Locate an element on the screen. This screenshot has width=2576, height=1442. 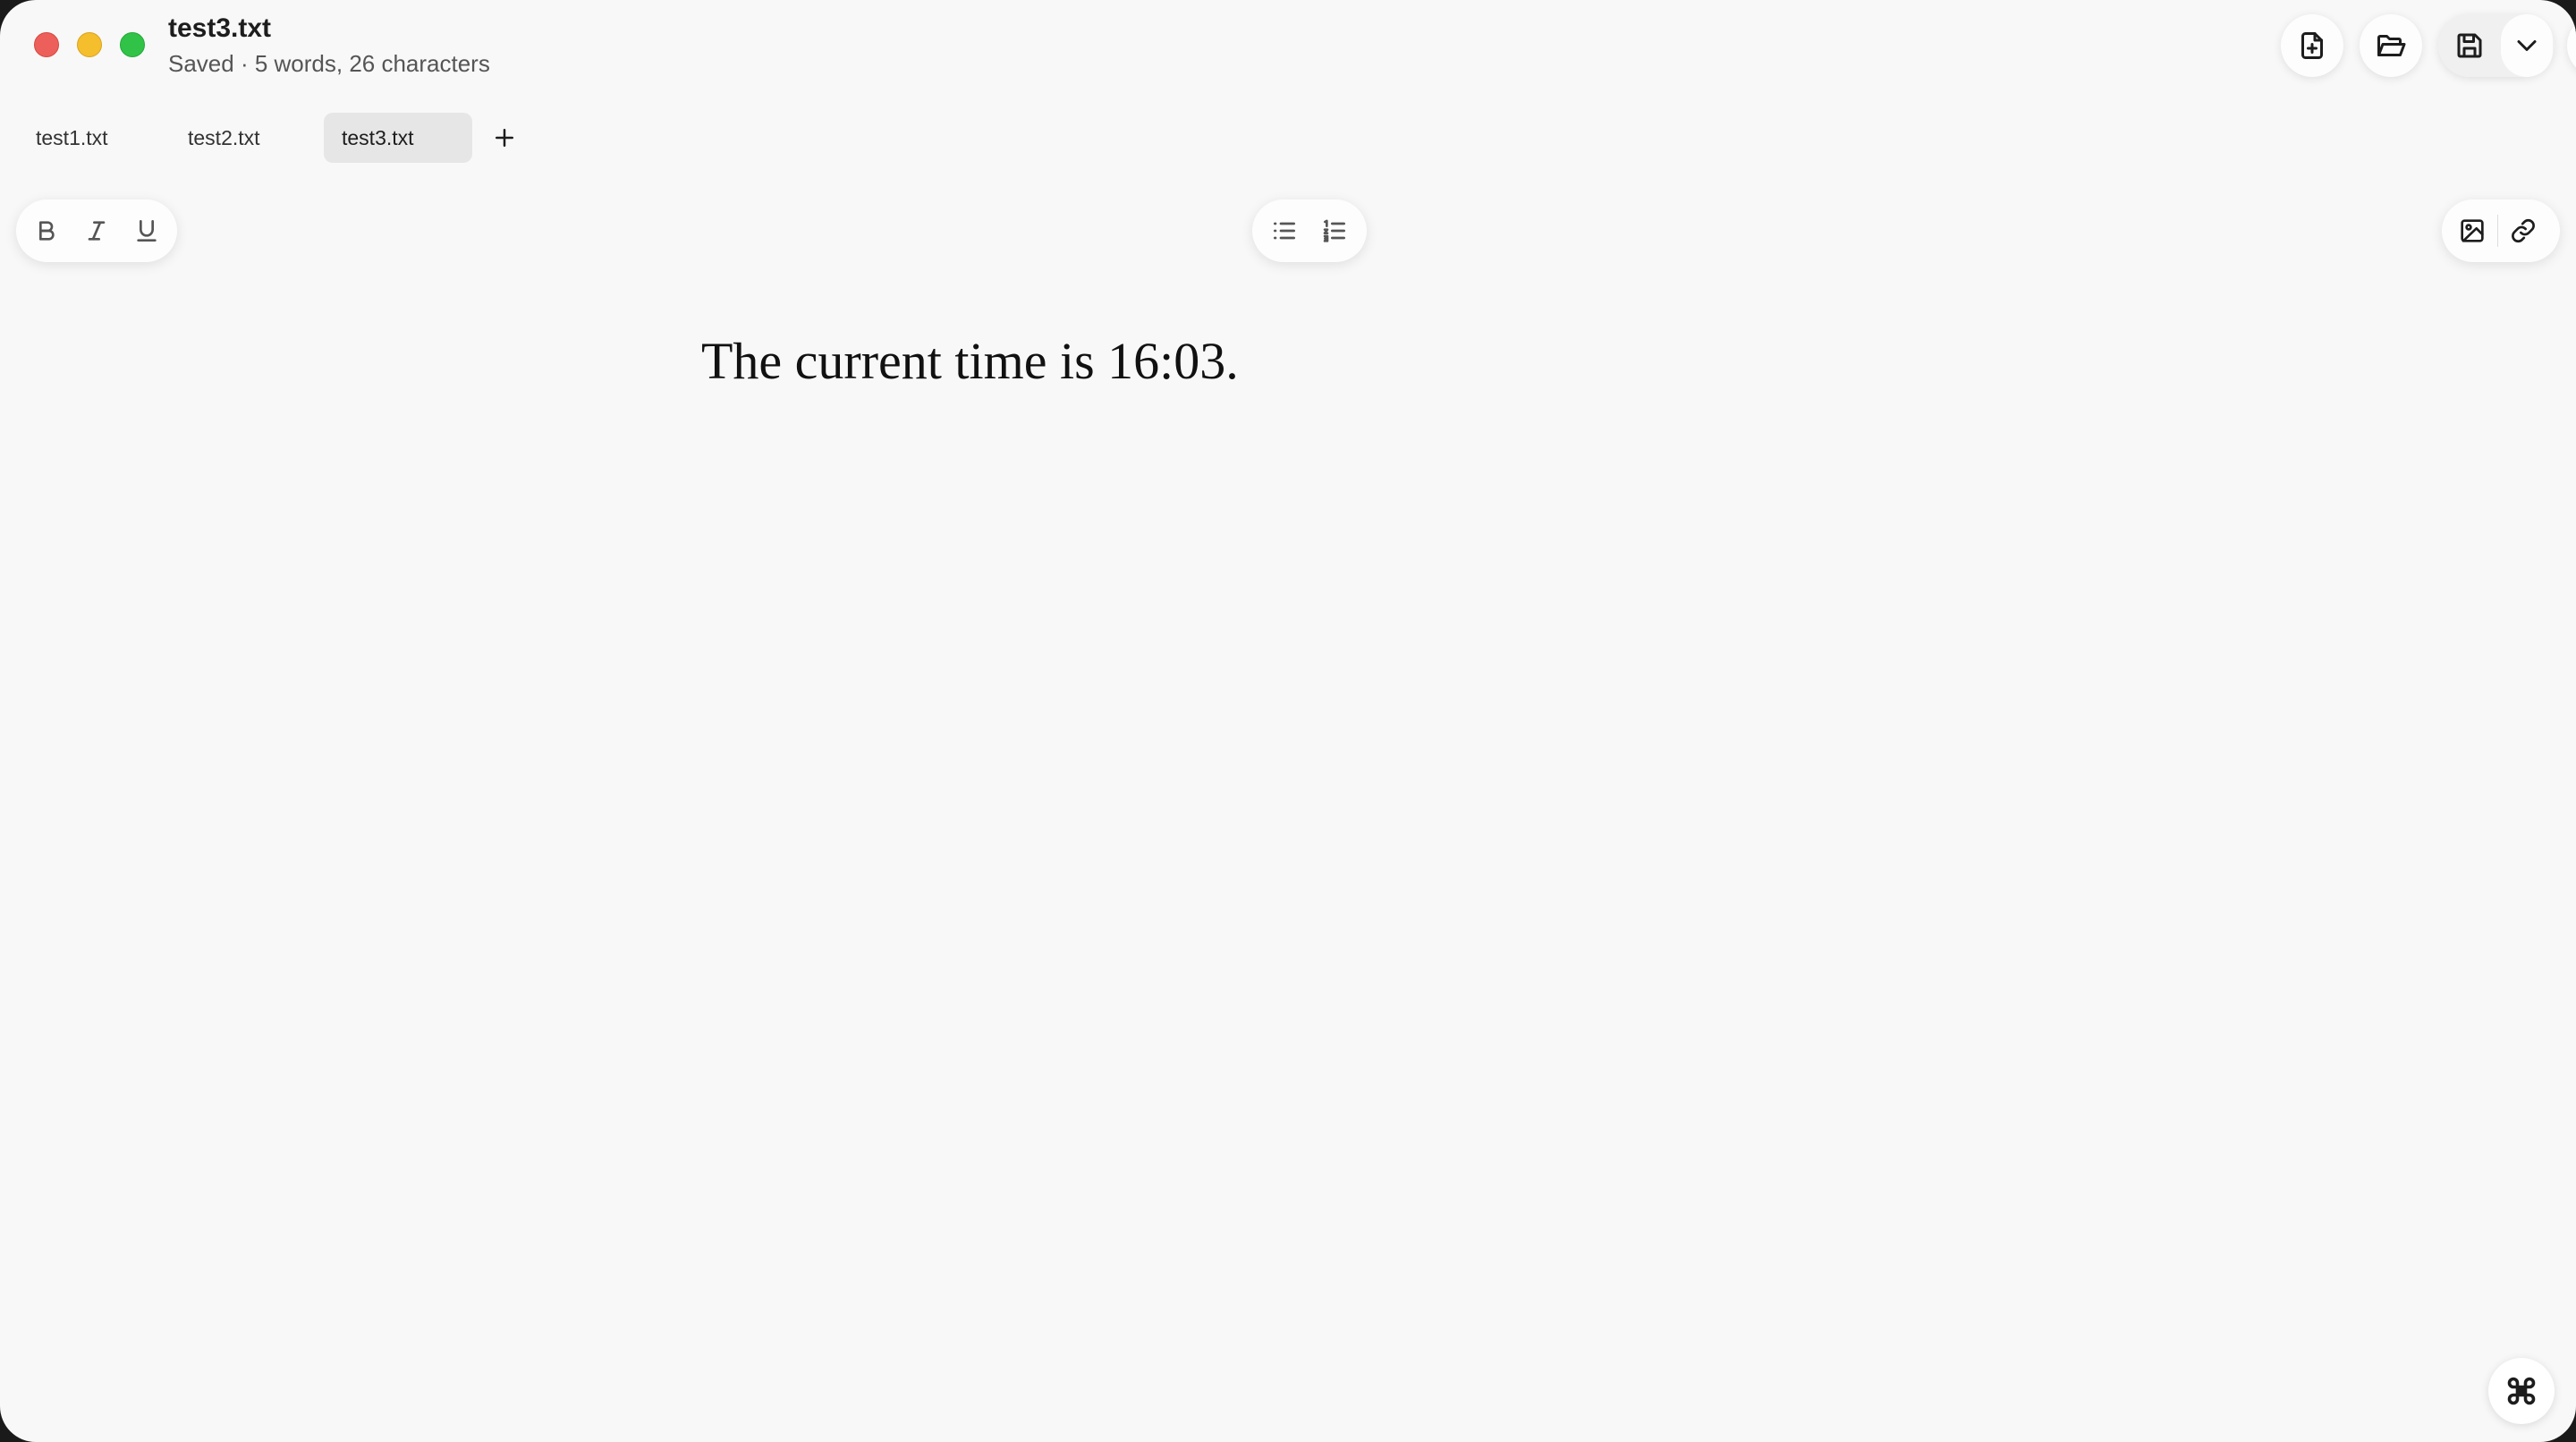
italic-button is located at coordinates (97, 231).